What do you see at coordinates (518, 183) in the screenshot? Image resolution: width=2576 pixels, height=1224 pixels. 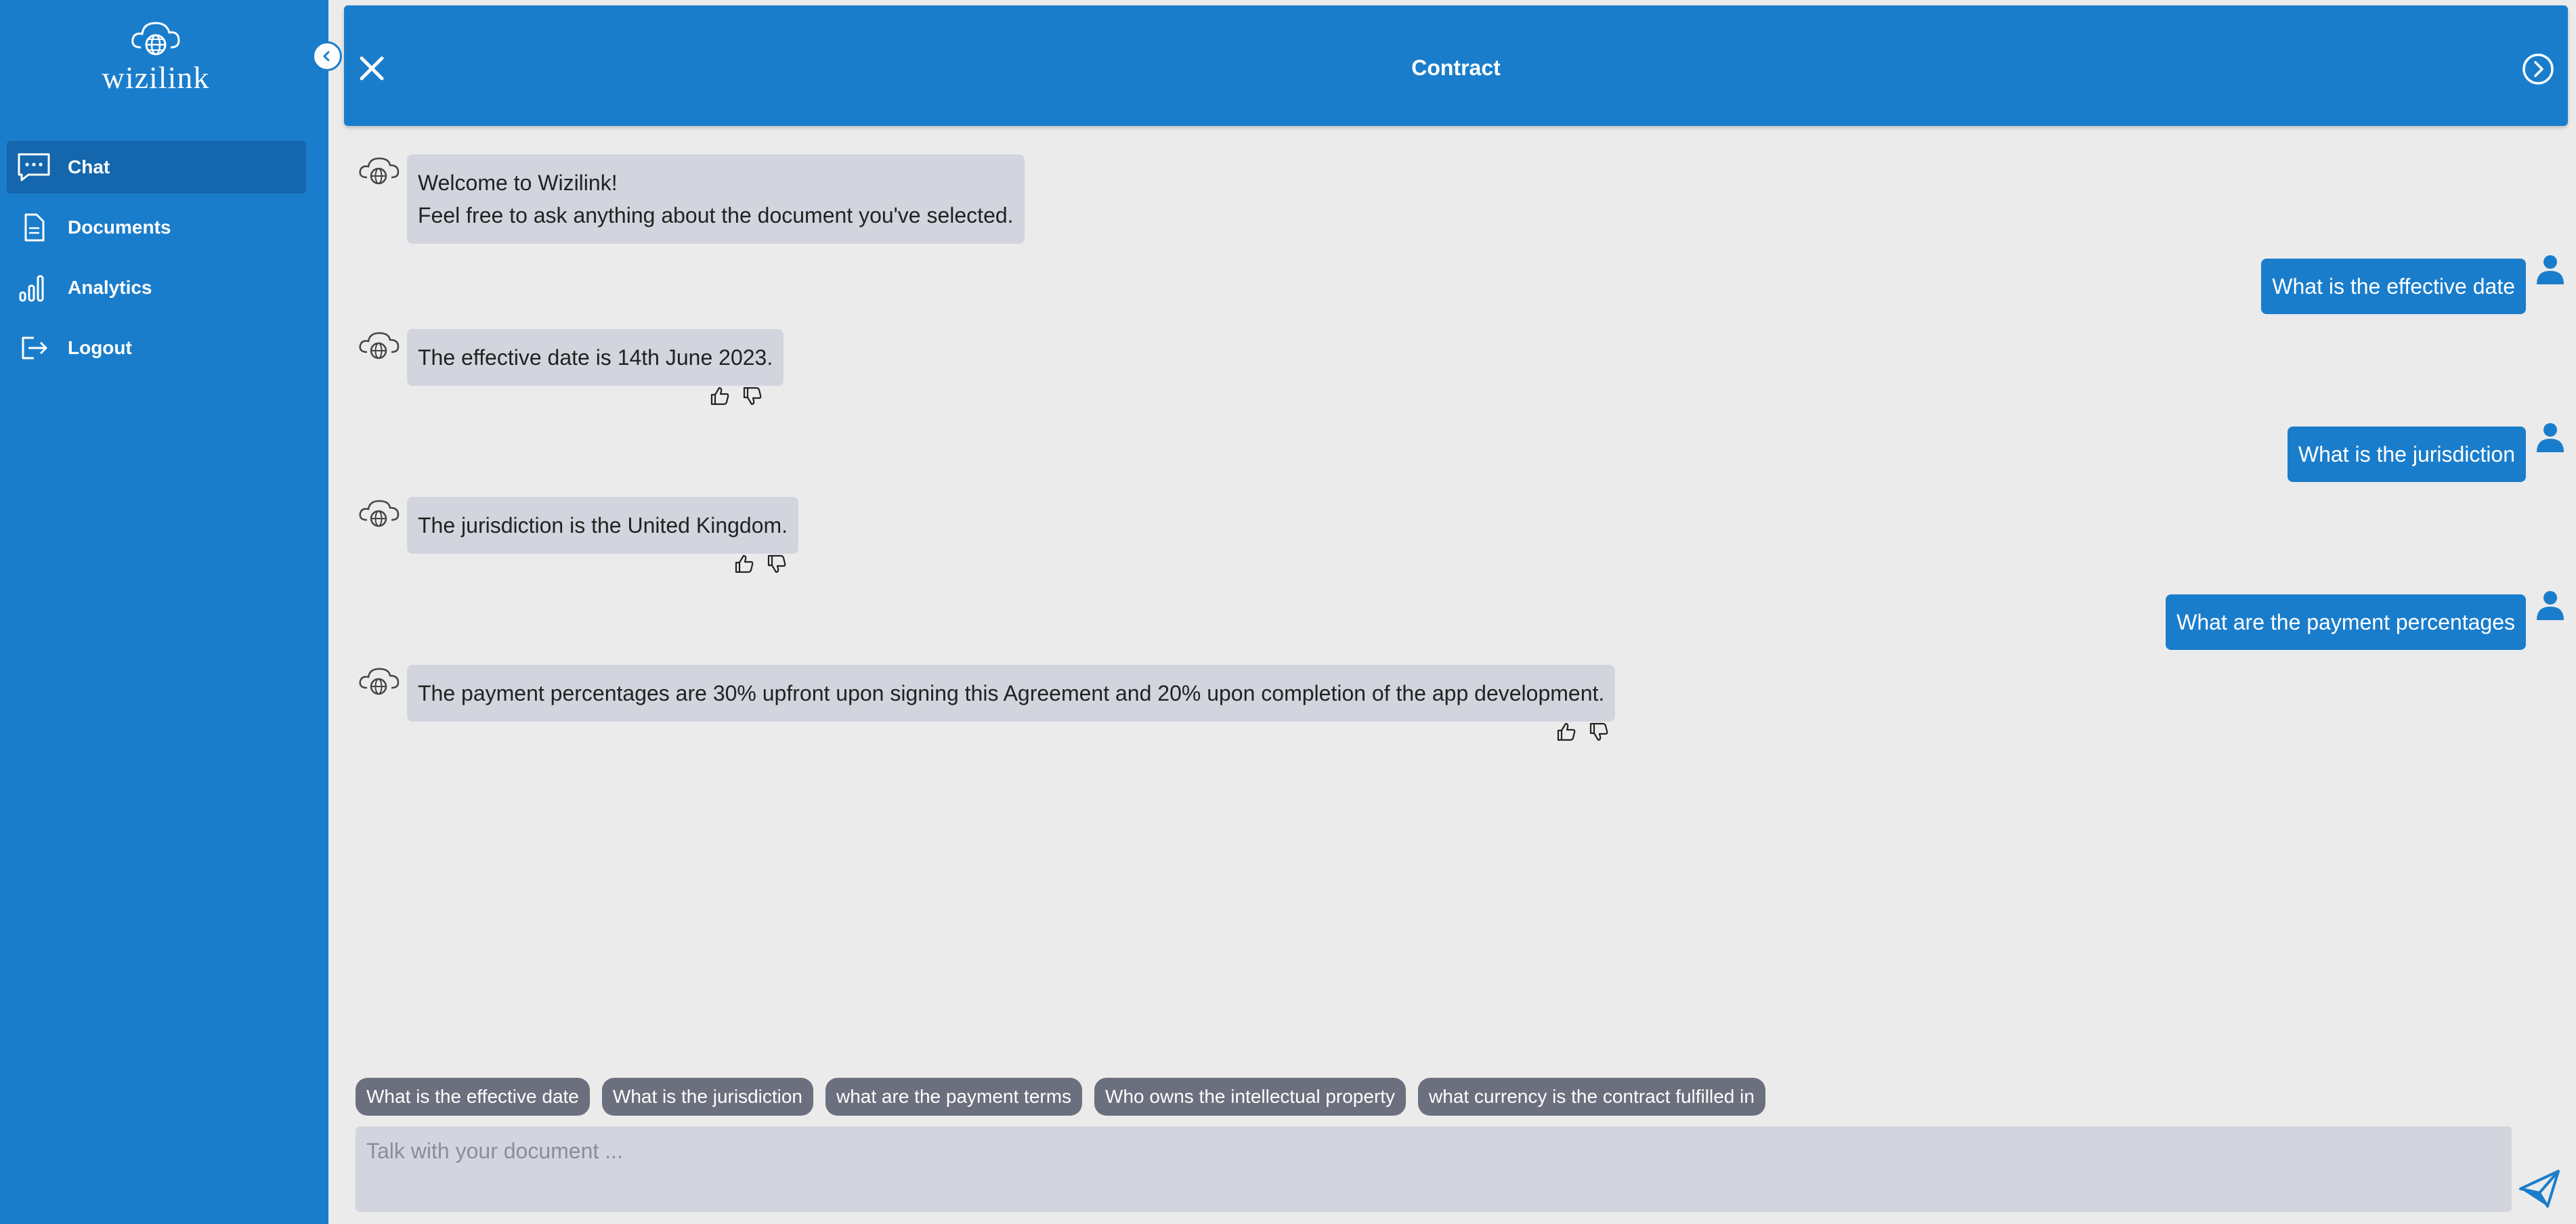 I see `message-line: Welcome to Wizilink!` at bounding box center [518, 183].